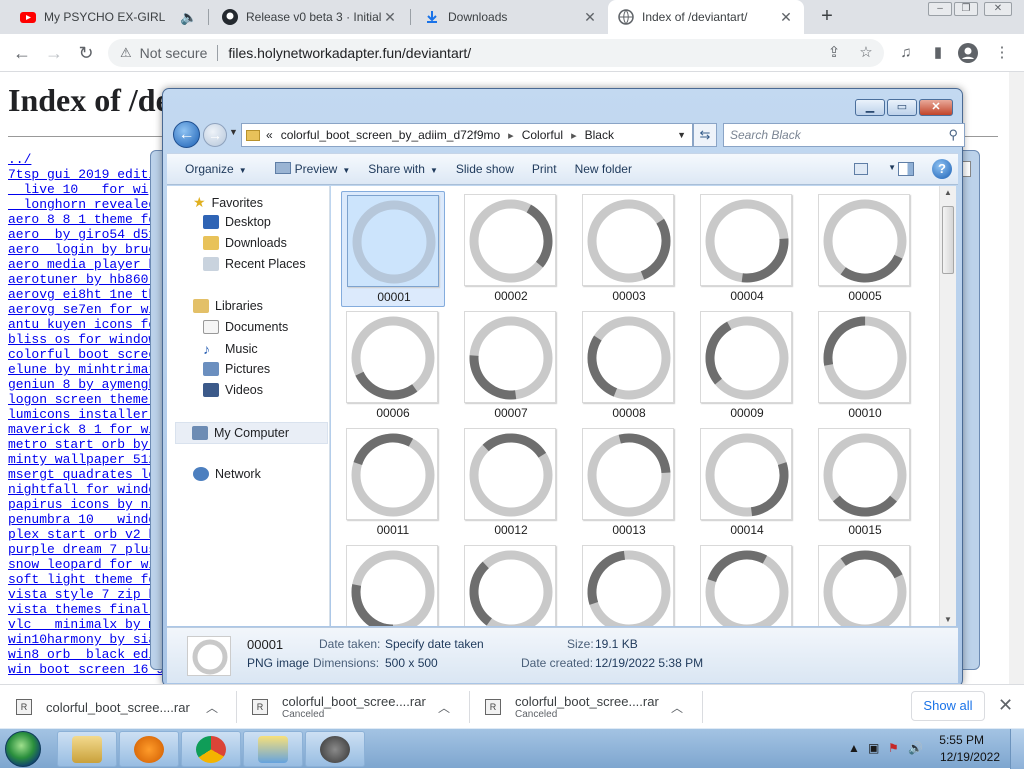 Image resolution: width=1024 pixels, height=769 pixels. Describe the element at coordinates (1016, 378) in the screenshot. I see `page-scrollbar` at that location.